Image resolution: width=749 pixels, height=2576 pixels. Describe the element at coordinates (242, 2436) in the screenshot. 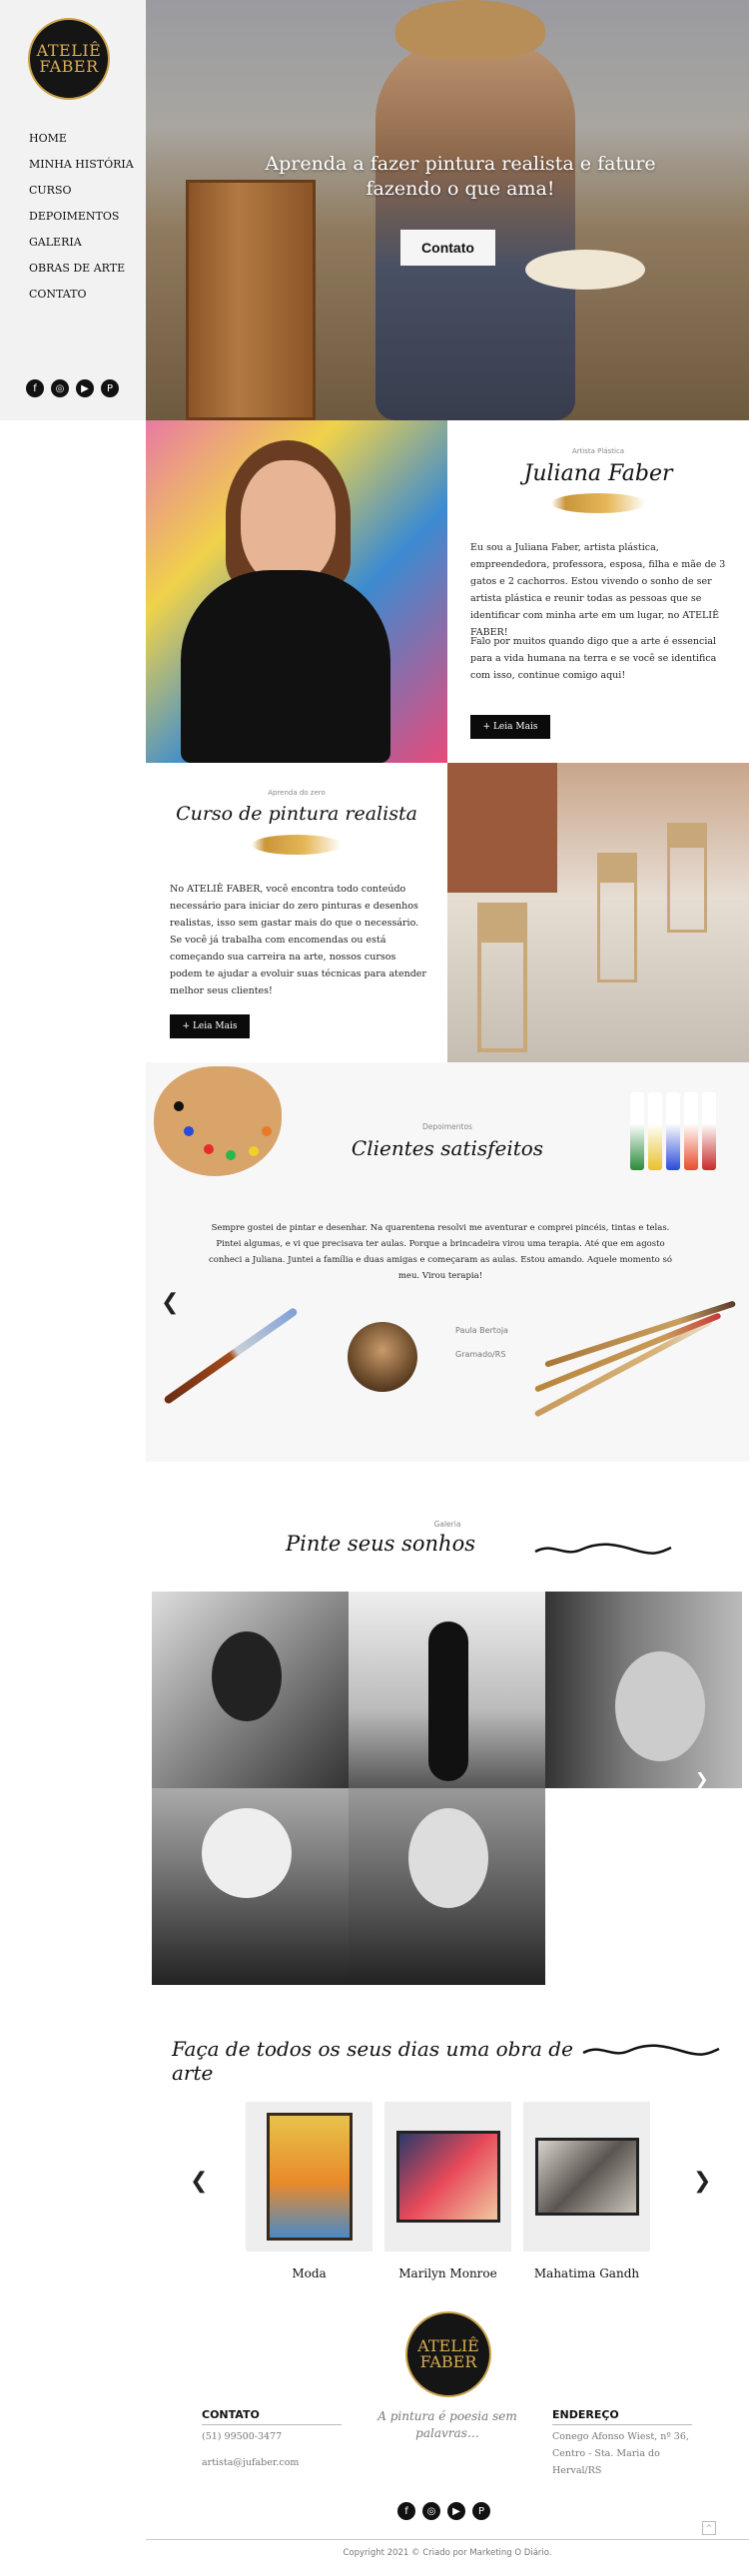

I see `footer-phone: (51) 99500-3477` at that location.